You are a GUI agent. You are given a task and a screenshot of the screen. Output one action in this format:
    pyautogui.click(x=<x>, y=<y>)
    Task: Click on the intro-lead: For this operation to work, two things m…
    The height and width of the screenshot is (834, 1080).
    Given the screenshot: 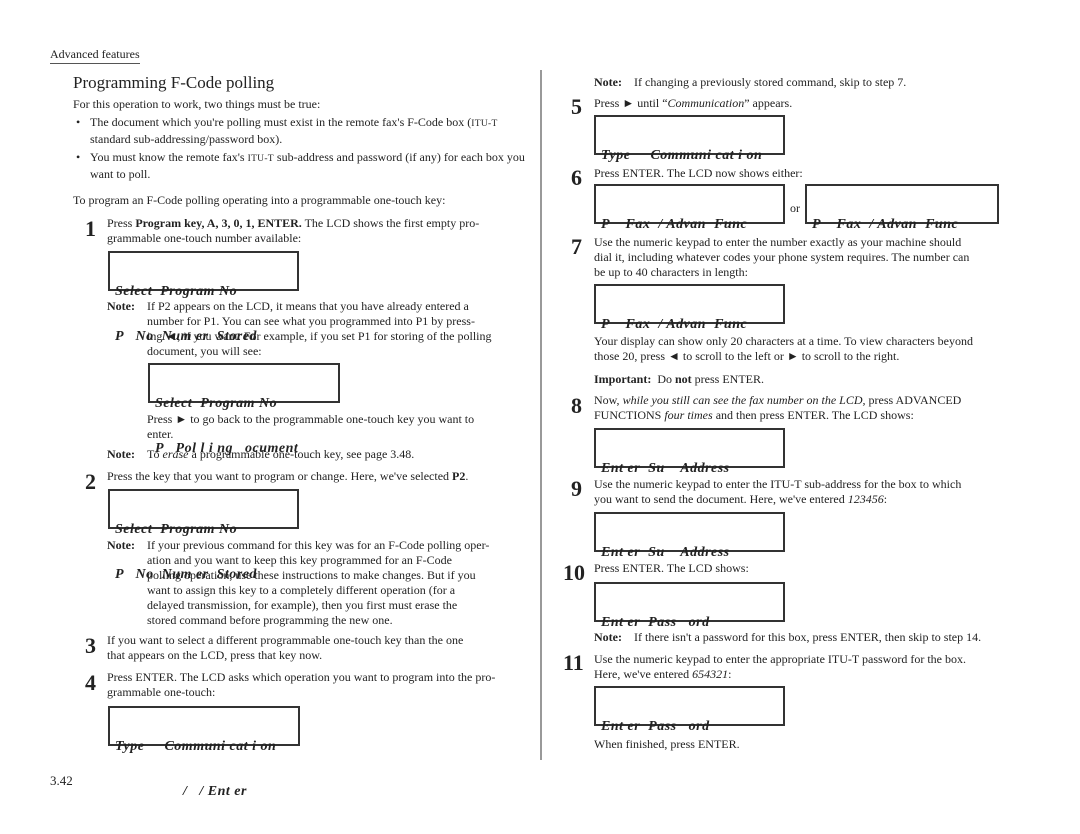 What is the action you would take?
    pyautogui.click(x=197, y=104)
    